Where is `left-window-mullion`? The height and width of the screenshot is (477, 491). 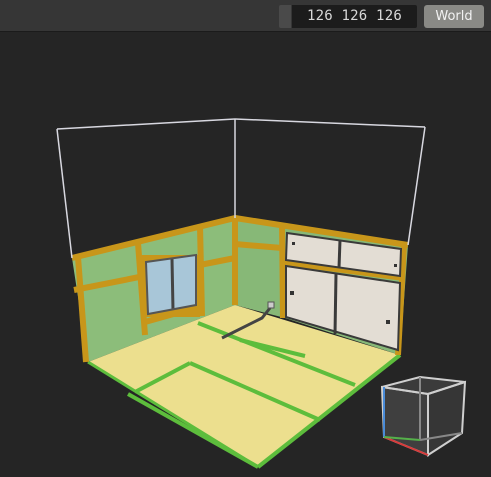
left-window-mullion is located at coordinates (172, 284).